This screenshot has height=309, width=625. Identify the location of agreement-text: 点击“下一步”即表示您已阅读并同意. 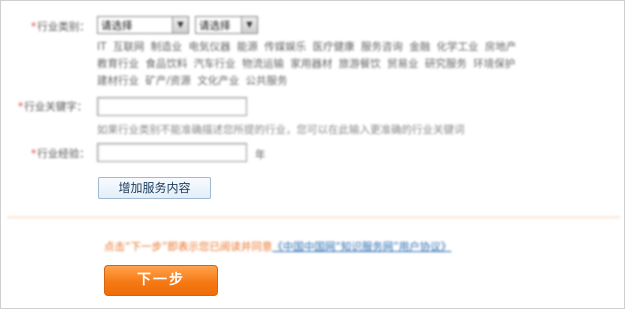
(188, 247).